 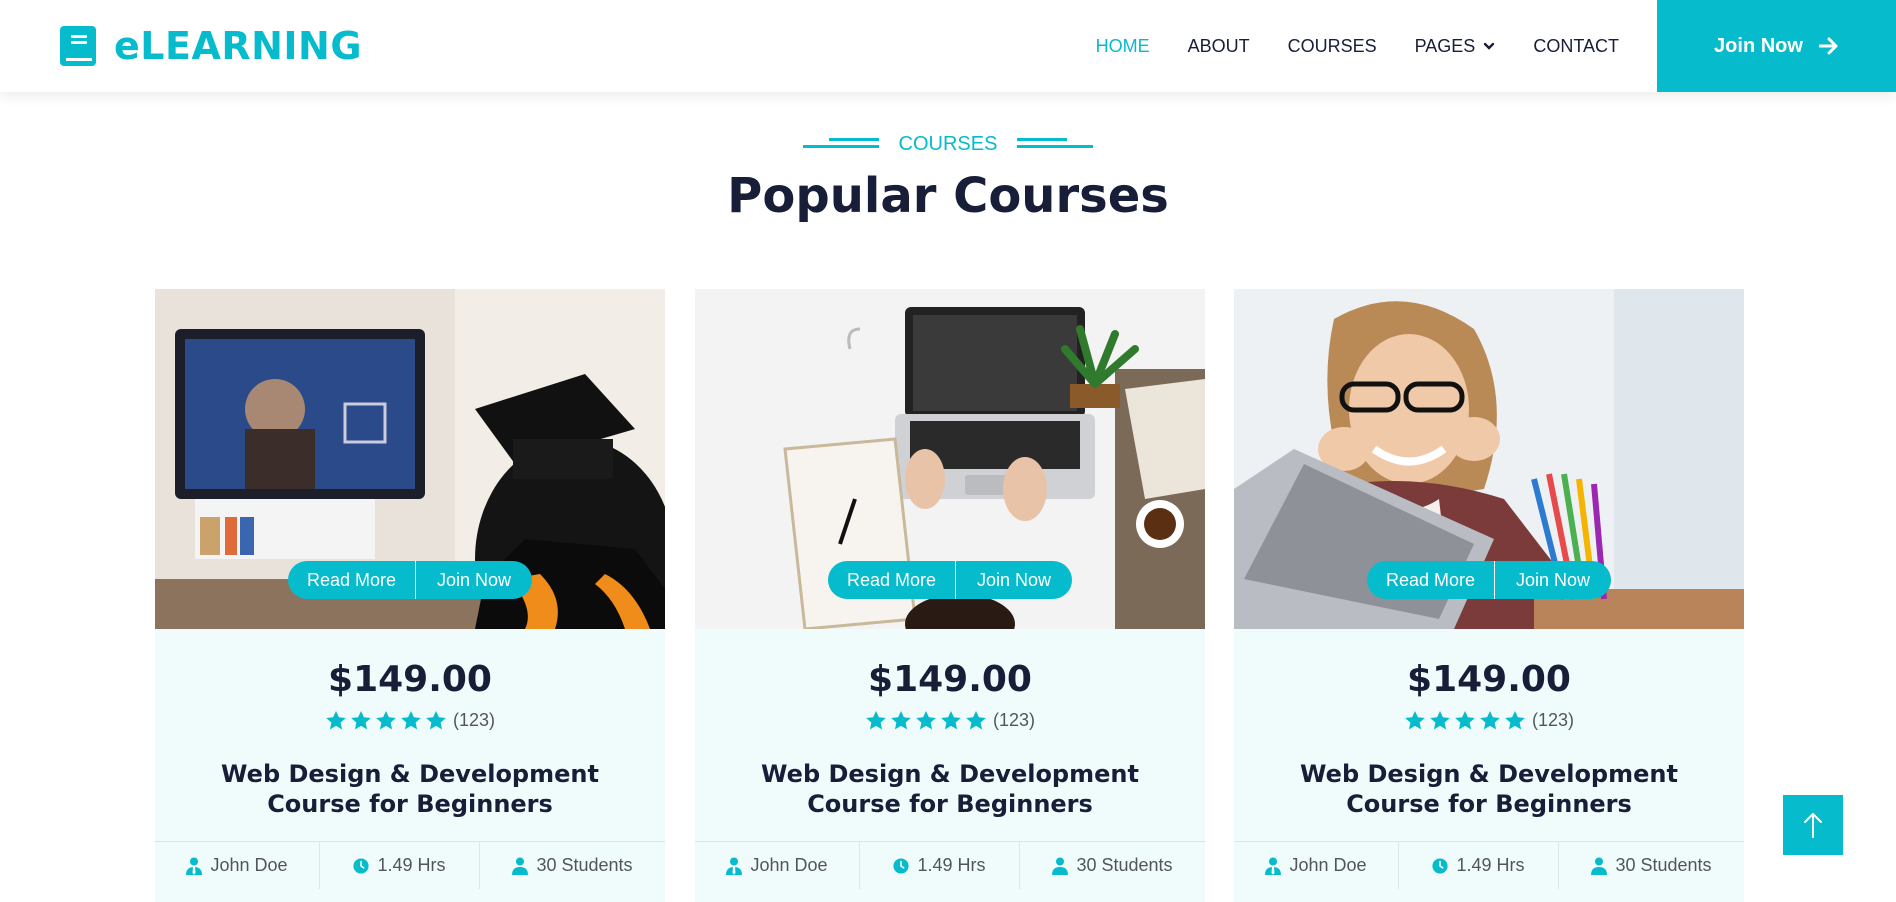 I want to click on section-subtitle-text: COURSES, so click(x=948, y=144).